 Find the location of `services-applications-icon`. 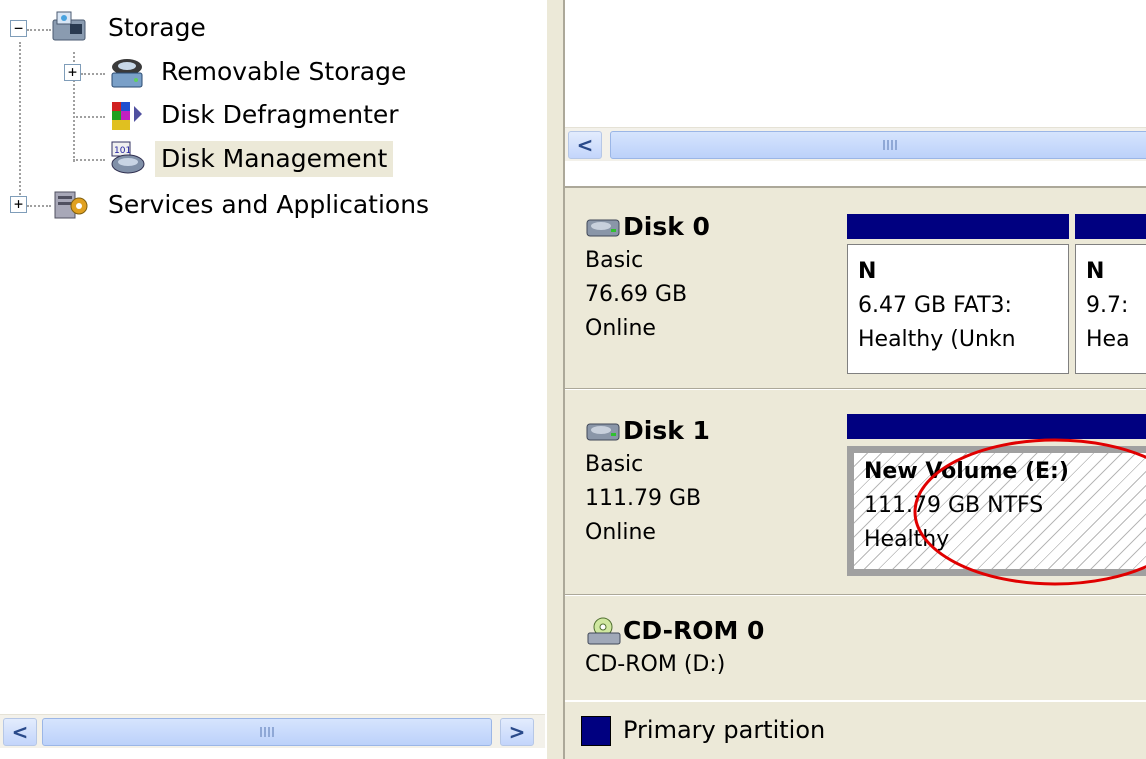

services-applications-icon is located at coordinates (71, 205).